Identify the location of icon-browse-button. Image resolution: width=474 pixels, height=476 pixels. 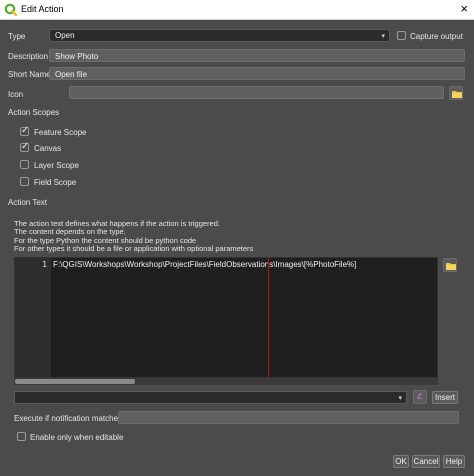
(456, 93).